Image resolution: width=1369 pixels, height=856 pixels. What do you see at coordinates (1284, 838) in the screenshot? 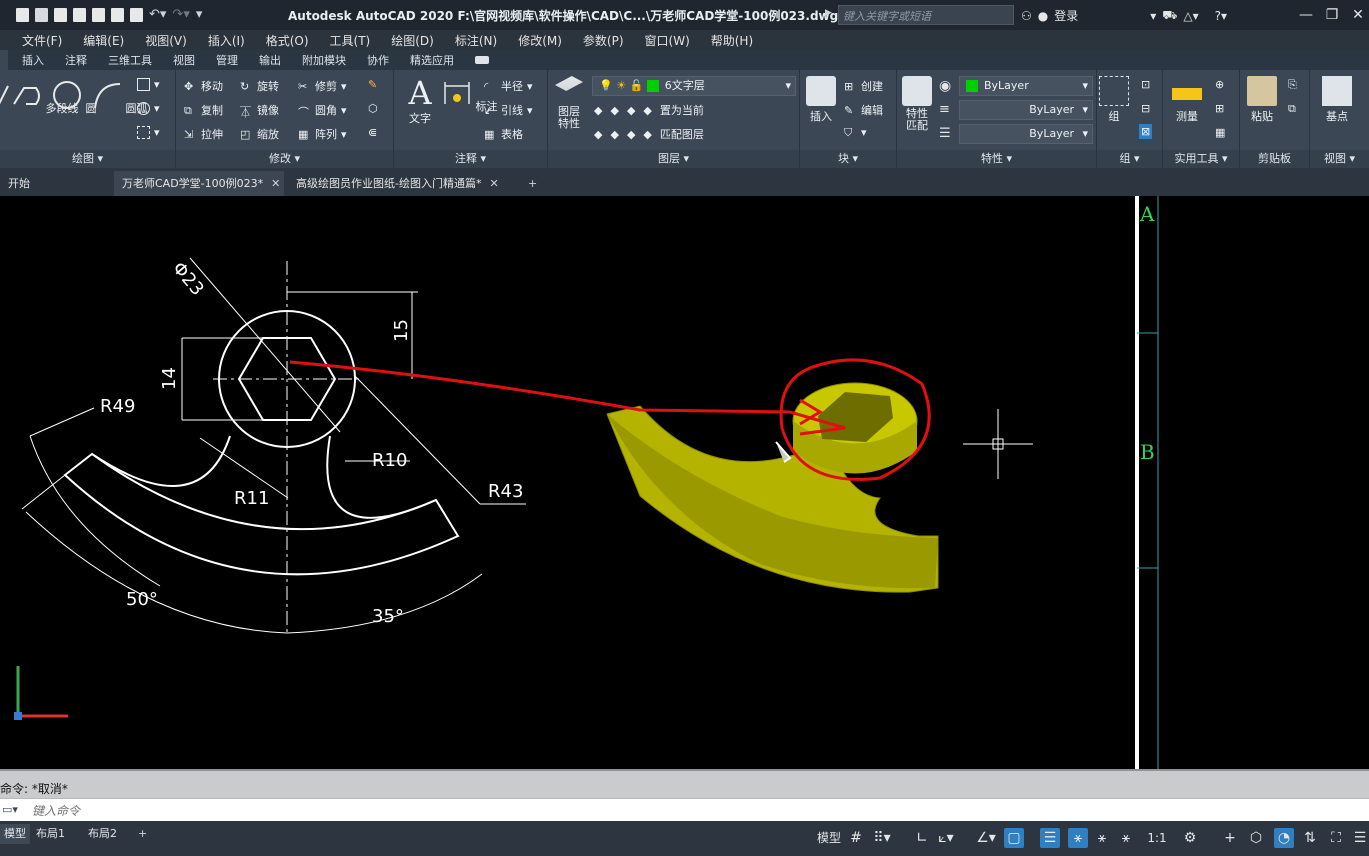
I see `isolate-objects-icon: ◔` at bounding box center [1284, 838].